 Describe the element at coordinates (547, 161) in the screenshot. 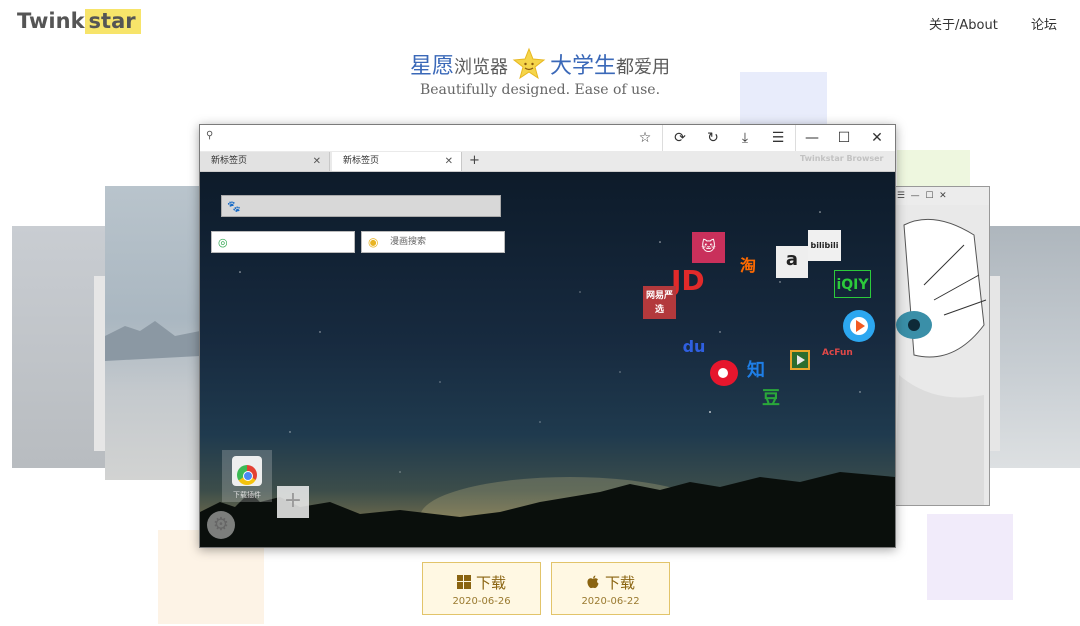

I see `tab-bar: 新标签页 ✕ 新标签页 ✕ + Twinkstar Browser` at that location.